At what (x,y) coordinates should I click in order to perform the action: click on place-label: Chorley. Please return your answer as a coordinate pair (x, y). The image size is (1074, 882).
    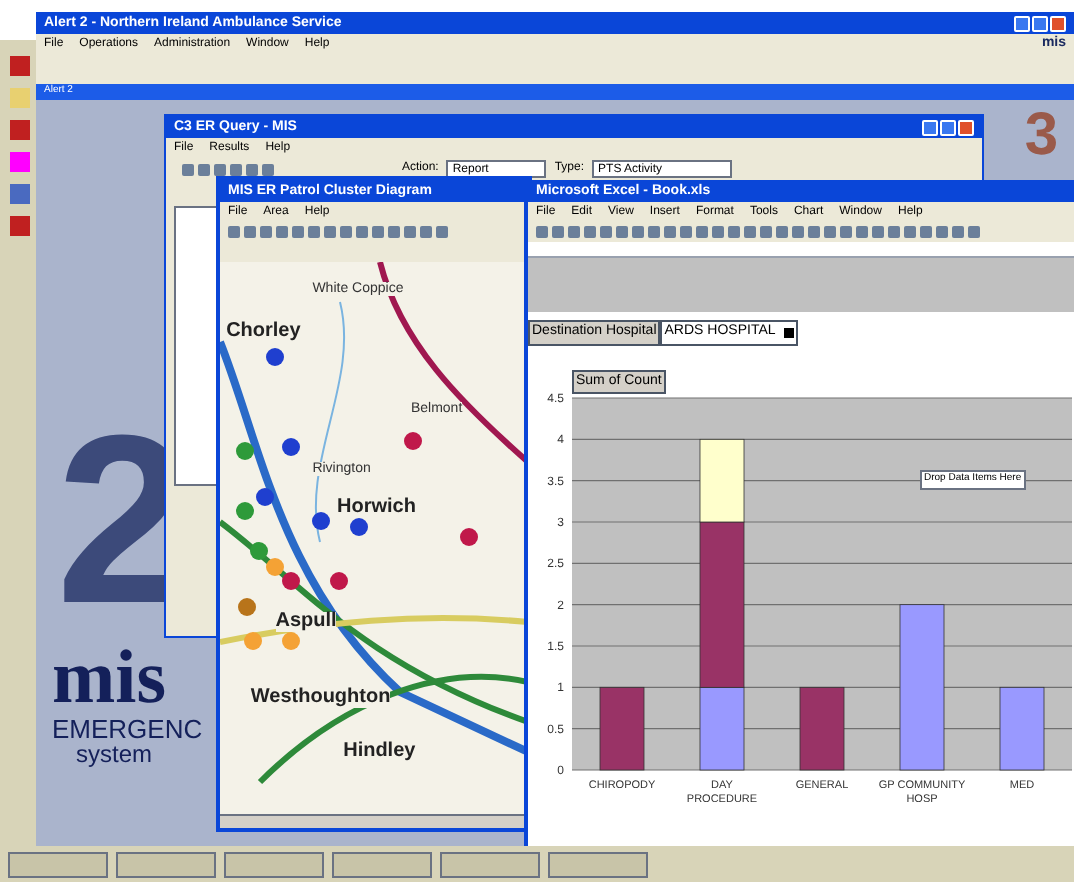
    Looking at the image, I should click on (263, 332).